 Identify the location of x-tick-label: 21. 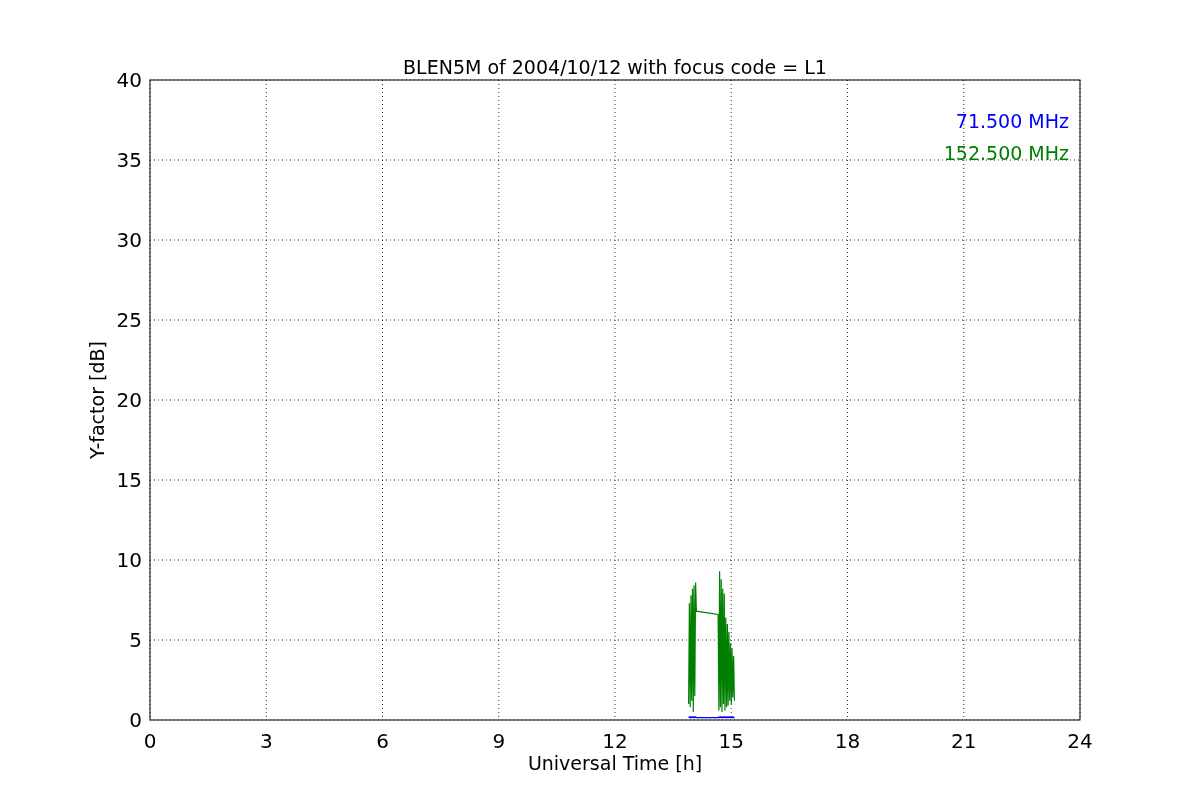
(964, 741).